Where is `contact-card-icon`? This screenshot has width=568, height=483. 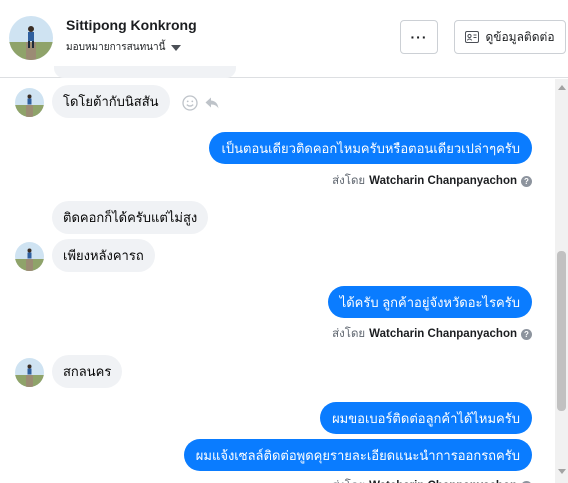
contact-card-icon is located at coordinates (472, 37).